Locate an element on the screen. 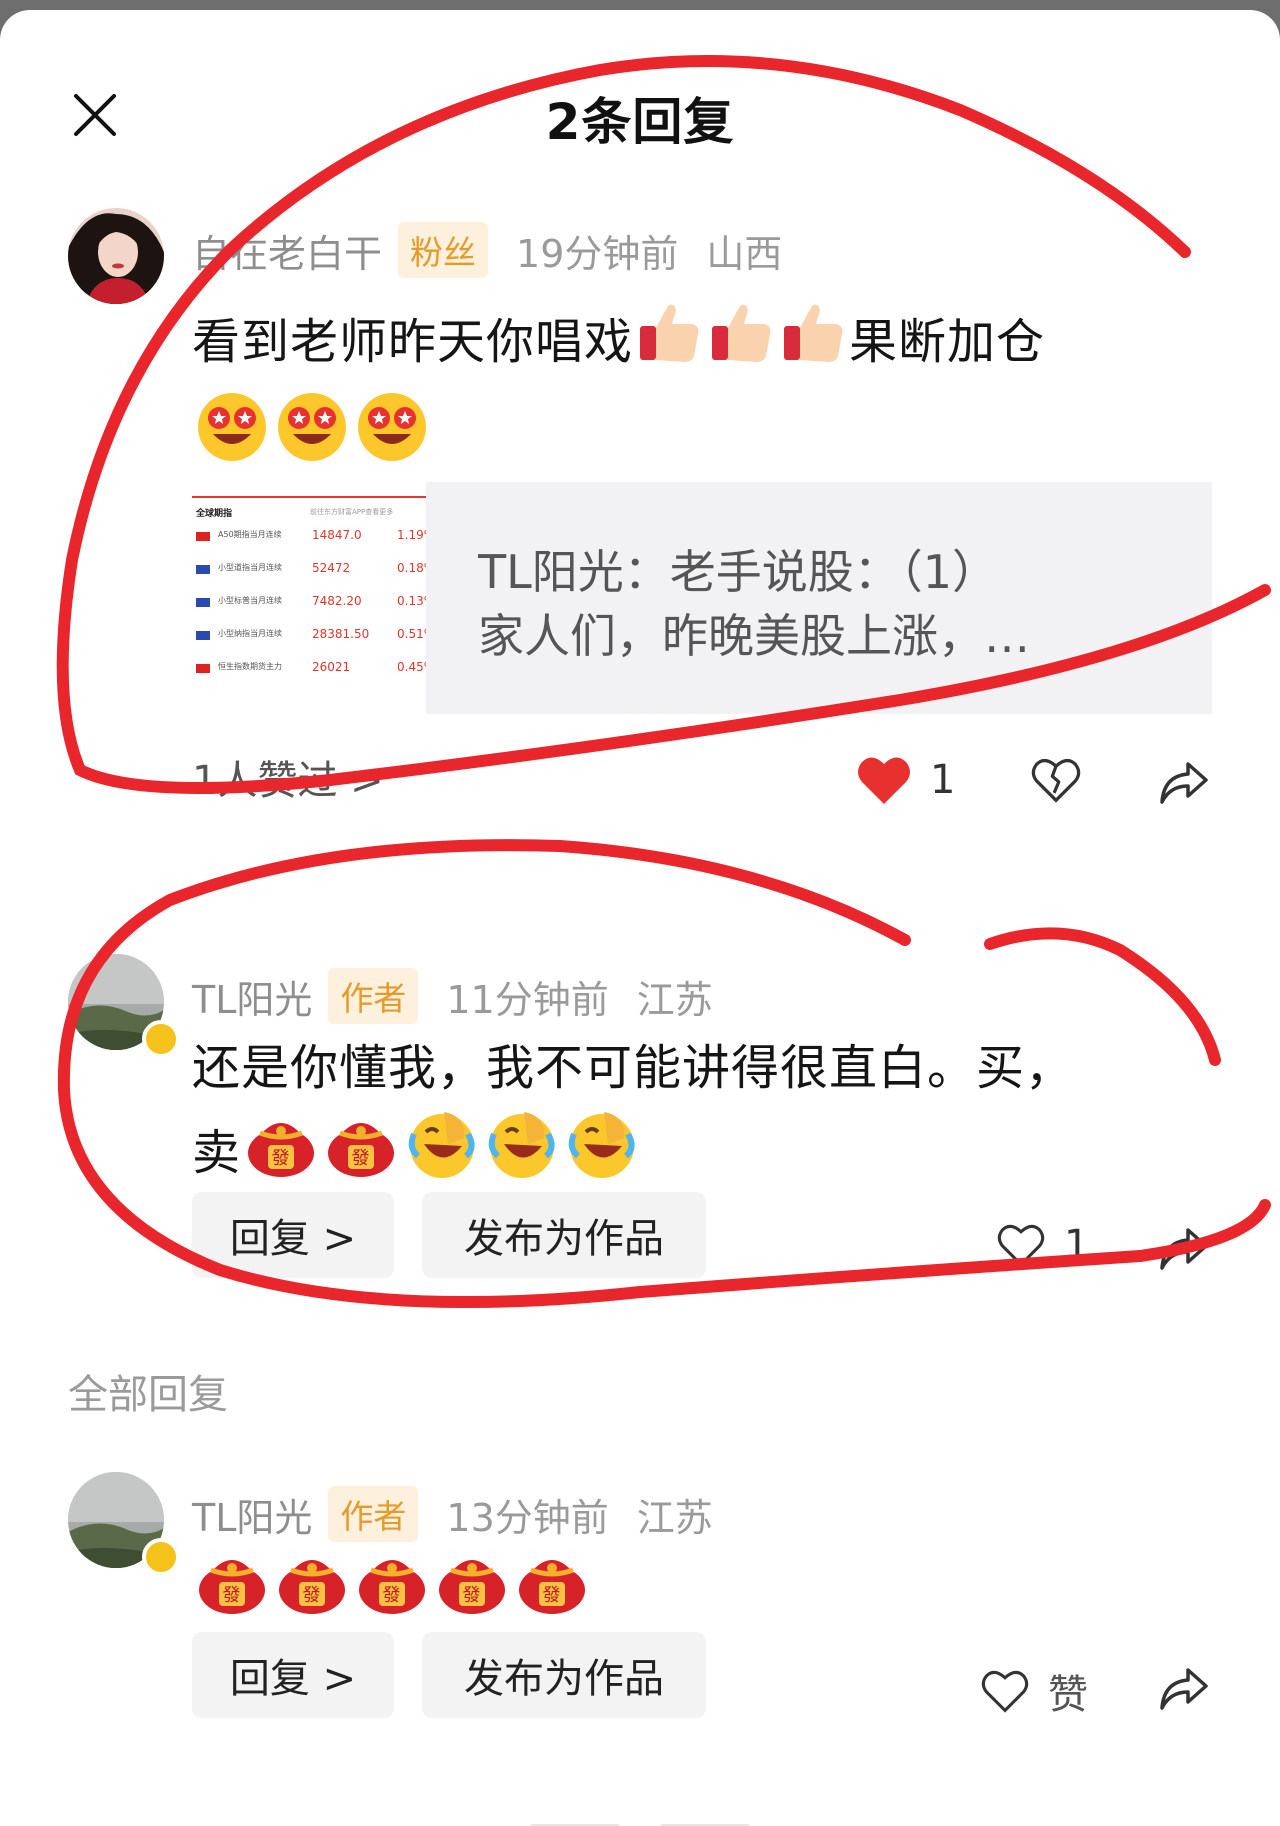  comment-meta: TL阳光 作者 11分钟前 江苏 is located at coordinates (452, 996).